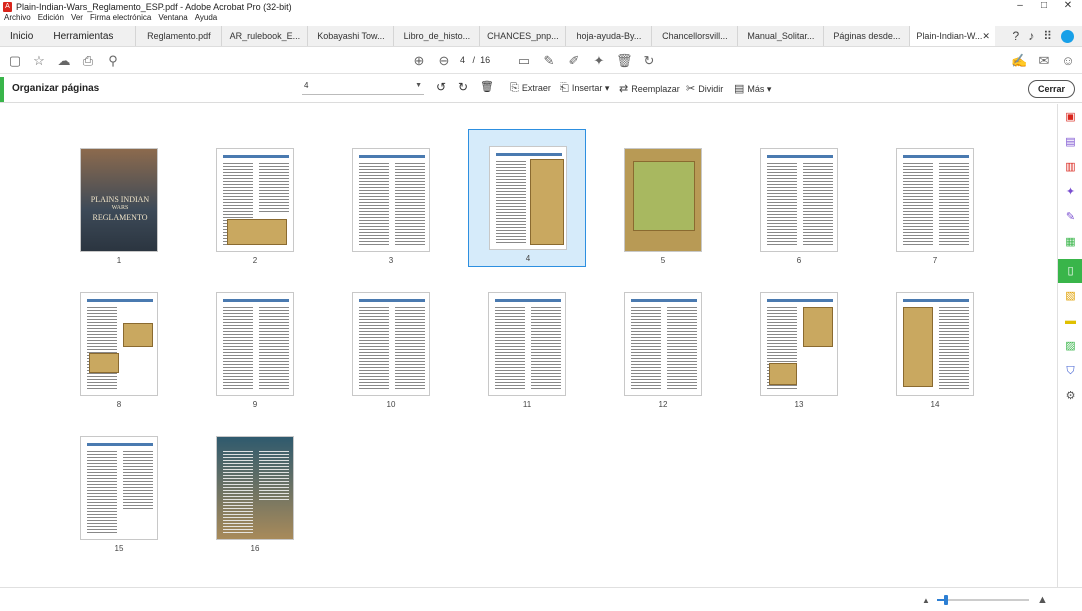 This screenshot has height=611, width=1082. I want to click on page-up-icon: ⊕, so click(419, 61).